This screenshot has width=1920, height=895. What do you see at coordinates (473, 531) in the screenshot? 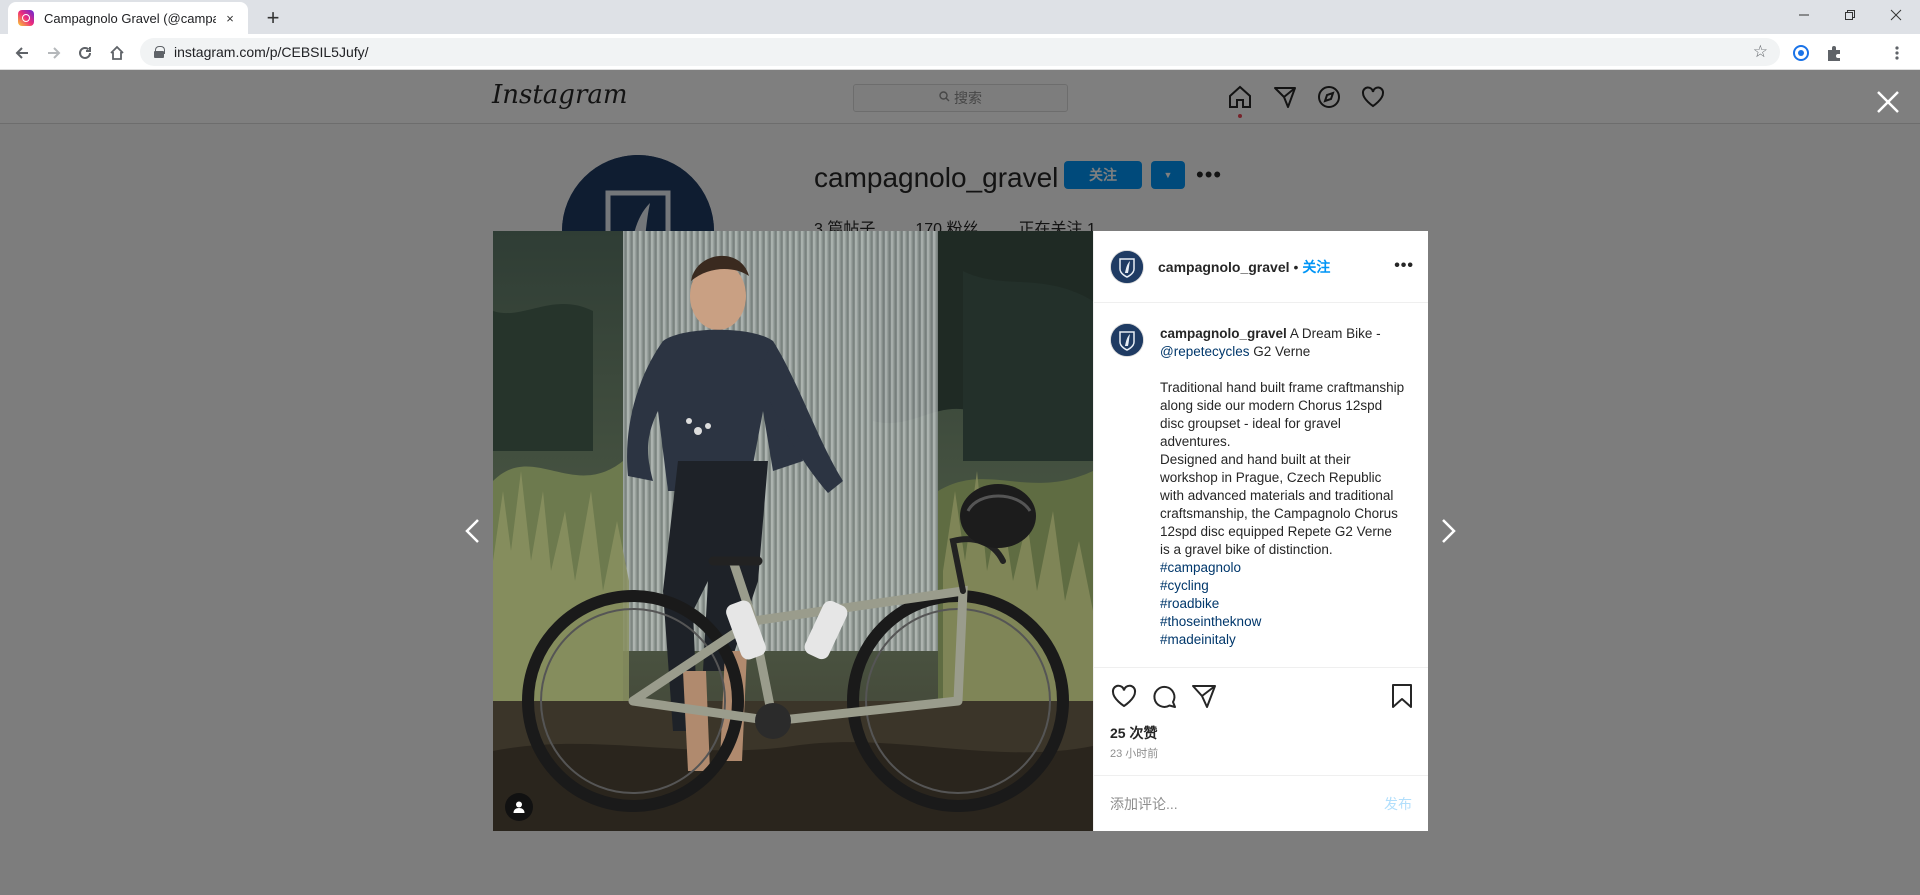
I see `previous-post-arrow-icon` at bounding box center [473, 531].